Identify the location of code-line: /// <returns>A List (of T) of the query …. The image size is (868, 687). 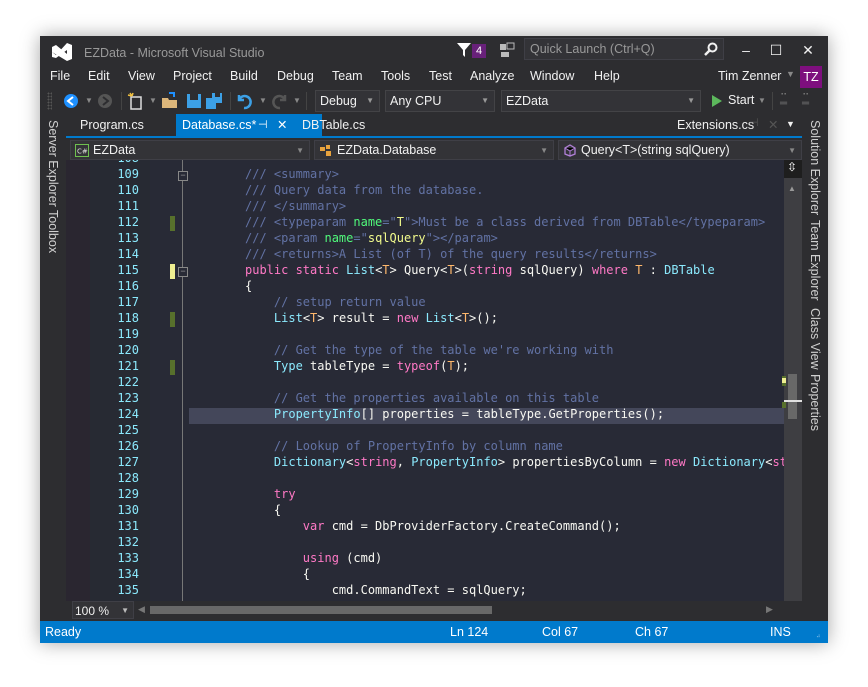
(451, 254).